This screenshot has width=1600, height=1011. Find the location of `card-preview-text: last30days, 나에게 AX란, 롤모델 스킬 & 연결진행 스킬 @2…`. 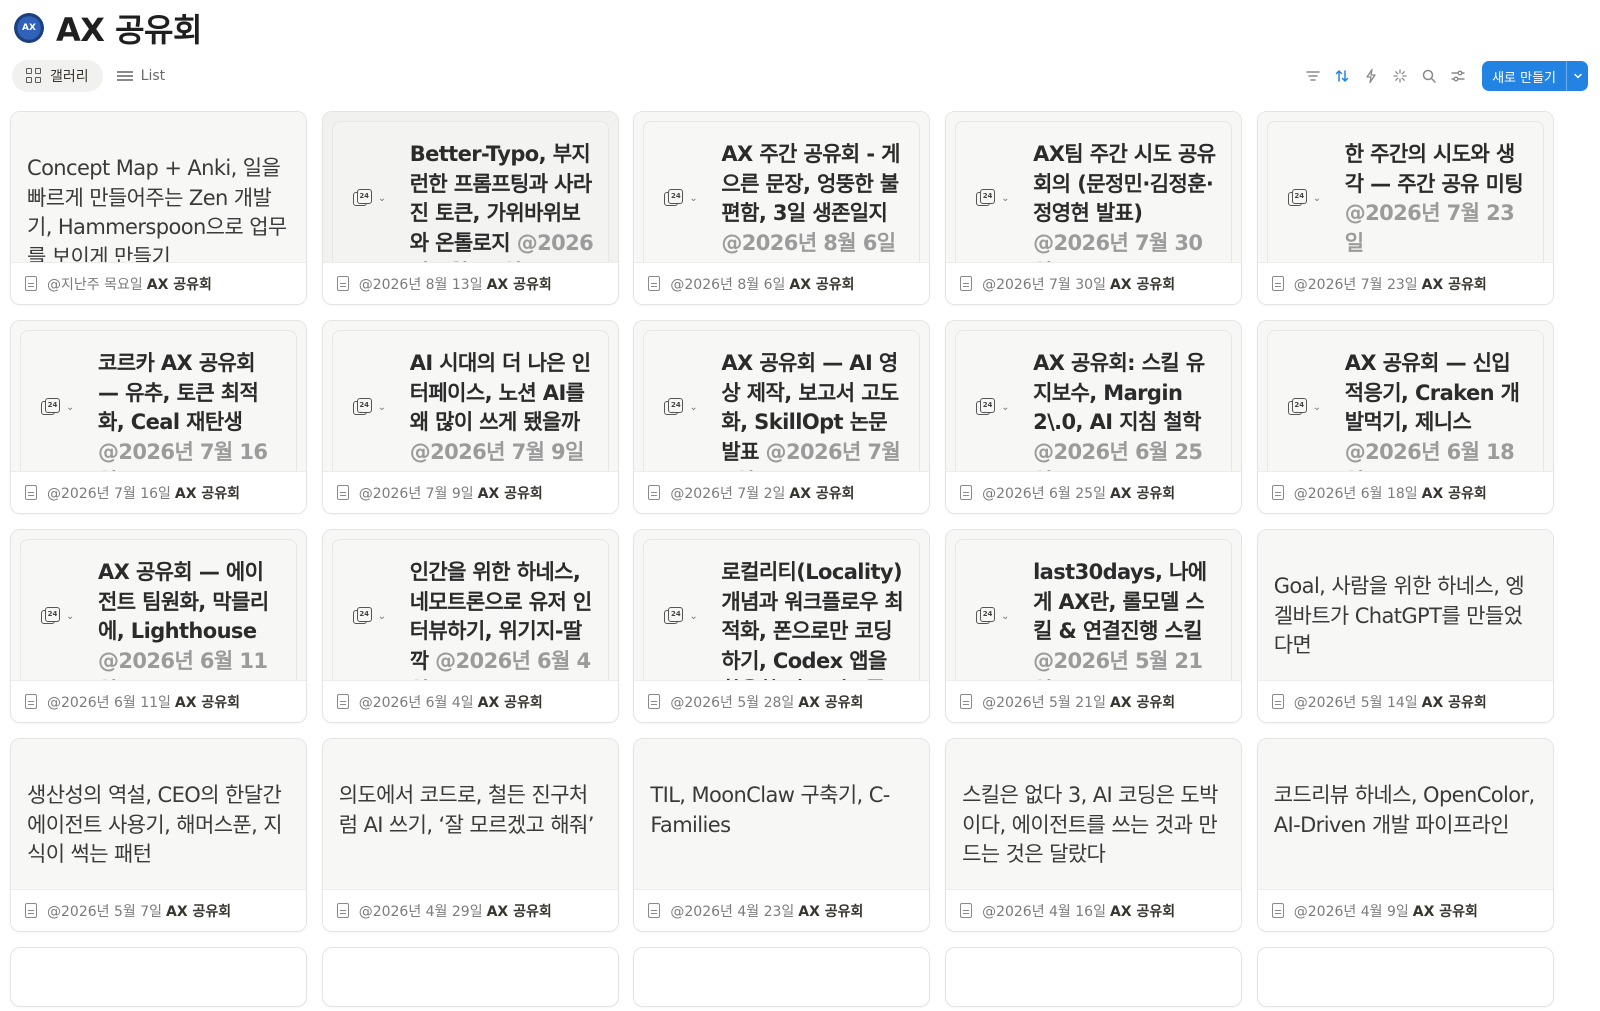

card-preview-text: last30days, 나에게 AX란, 롤모델 스킬 & 연결진행 스킬 @2… is located at coordinates (1125, 620).